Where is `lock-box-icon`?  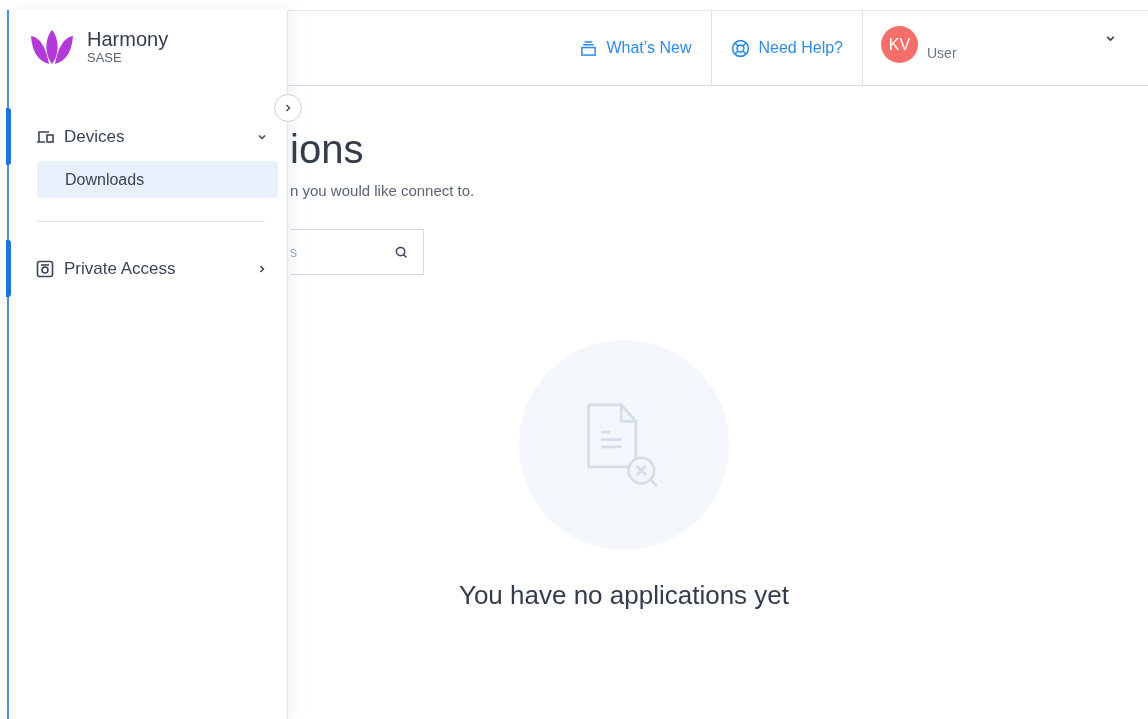 lock-box-icon is located at coordinates (45, 269).